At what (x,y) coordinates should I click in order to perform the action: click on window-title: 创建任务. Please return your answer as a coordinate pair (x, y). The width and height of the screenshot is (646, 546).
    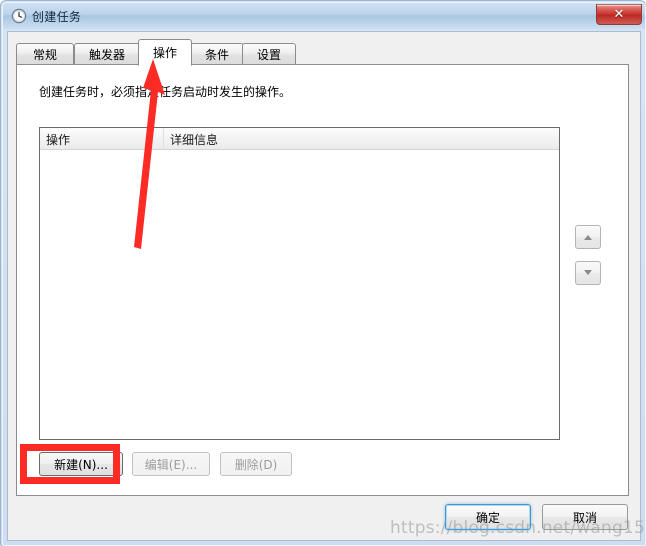
    Looking at the image, I should click on (57, 17).